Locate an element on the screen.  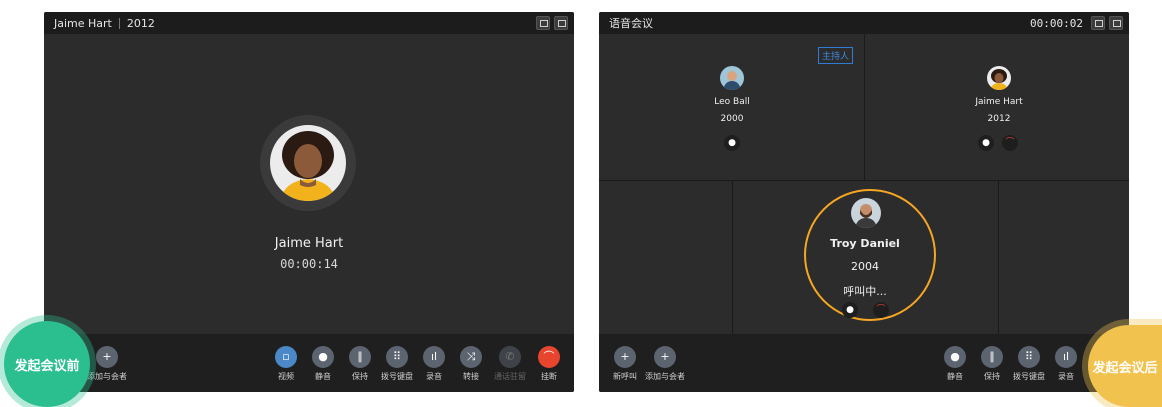
tool-label: 新呼叫 is located at coordinates (625, 376).